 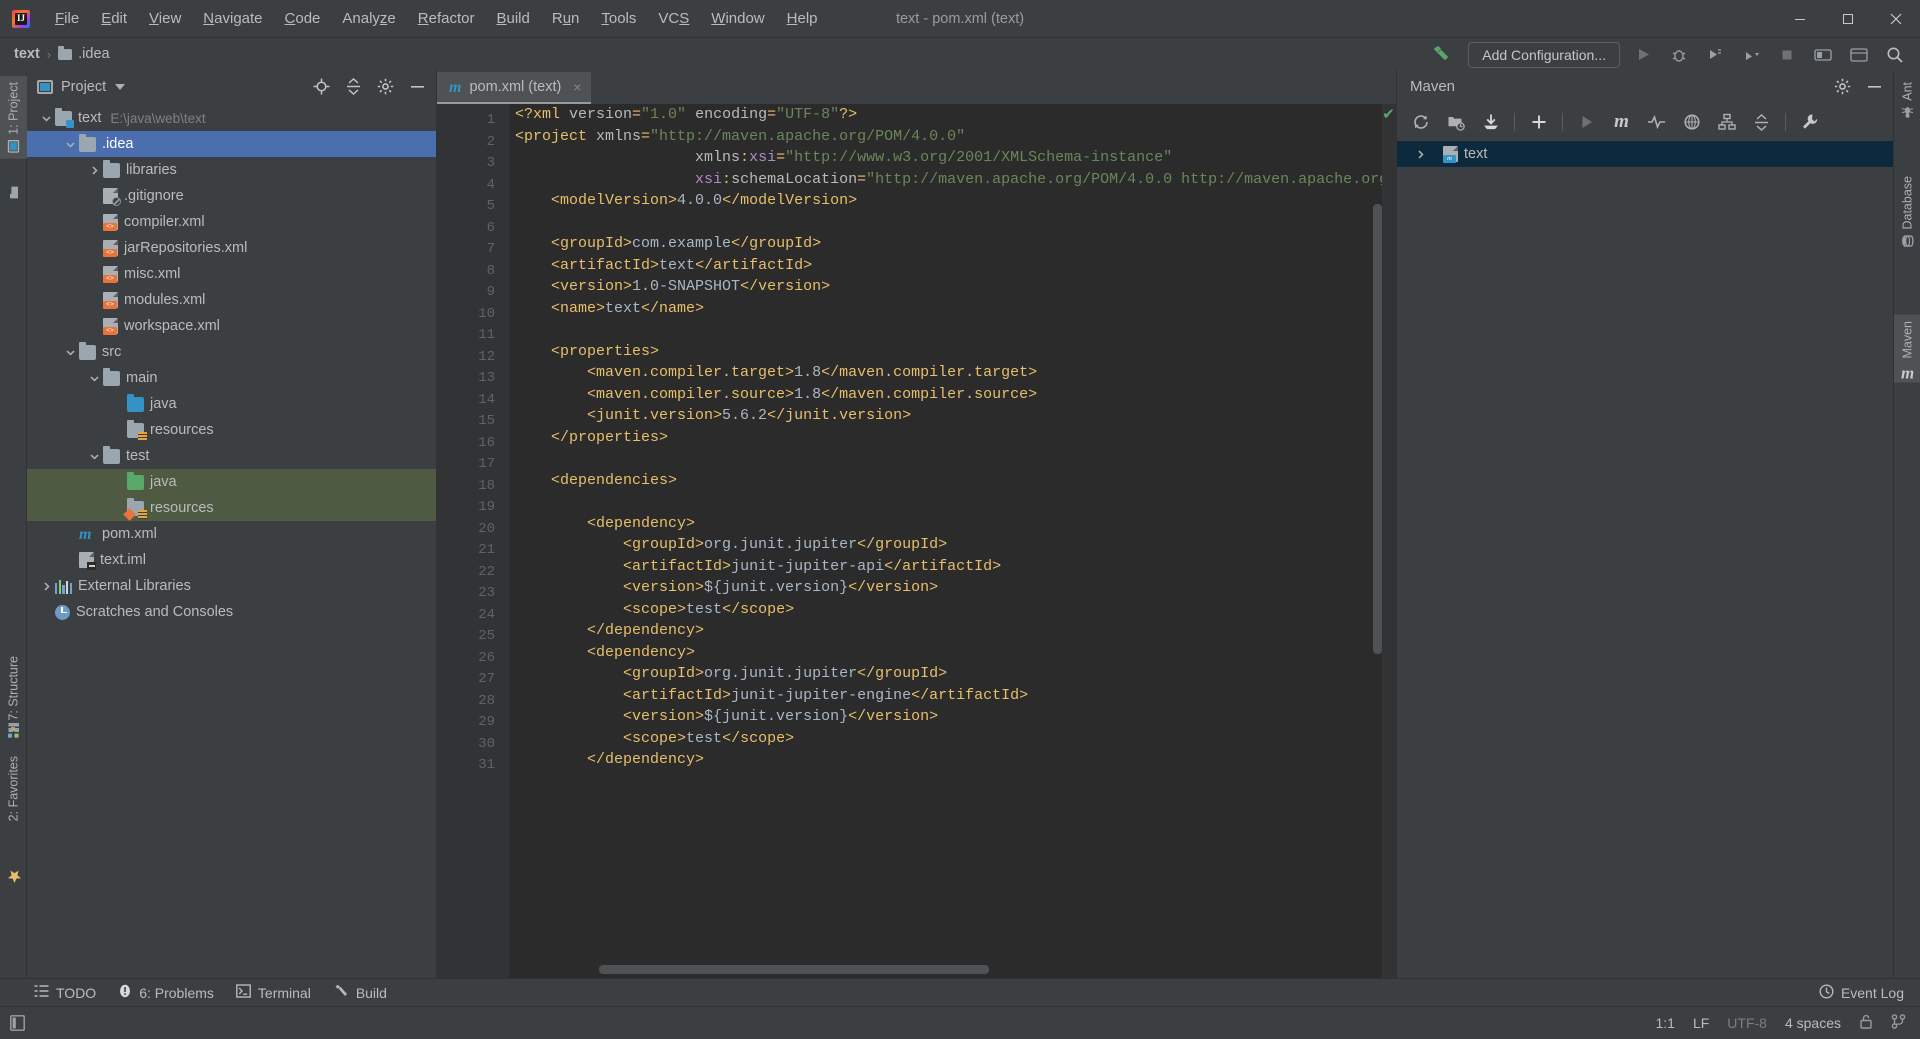 What do you see at coordinates (1664, 1023) in the screenshot?
I see `caret-position: 1:1` at bounding box center [1664, 1023].